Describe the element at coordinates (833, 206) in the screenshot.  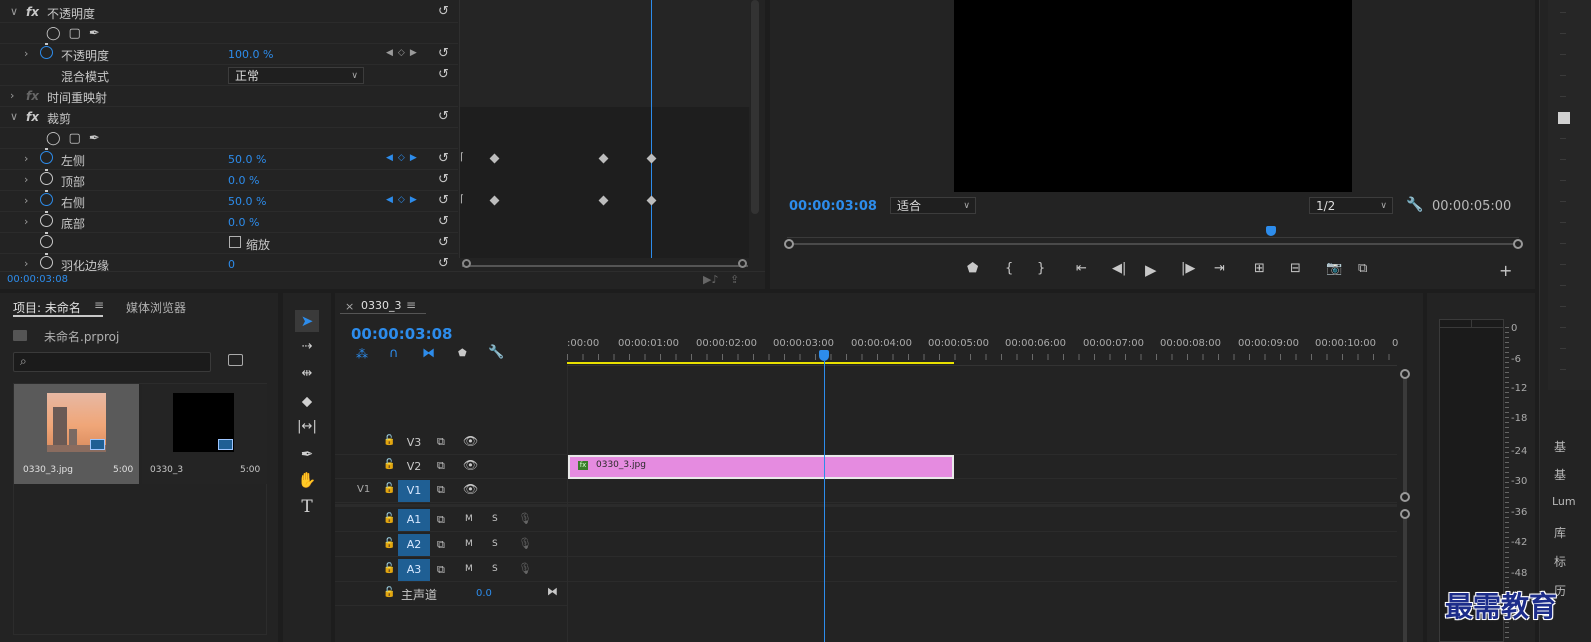
I see `program-timecode: 00:00:03:08` at that location.